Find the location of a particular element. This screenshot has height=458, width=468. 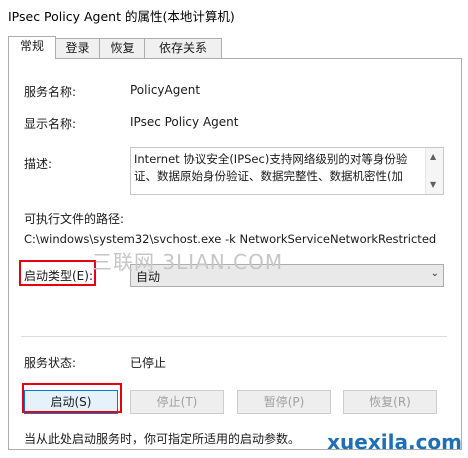

tab-recovery: 恢复 is located at coordinates (122, 48).